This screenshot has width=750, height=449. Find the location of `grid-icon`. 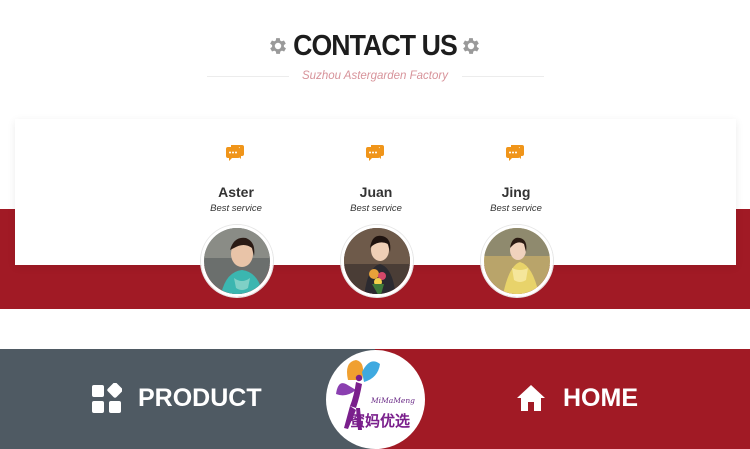

grid-icon is located at coordinates (107, 398).